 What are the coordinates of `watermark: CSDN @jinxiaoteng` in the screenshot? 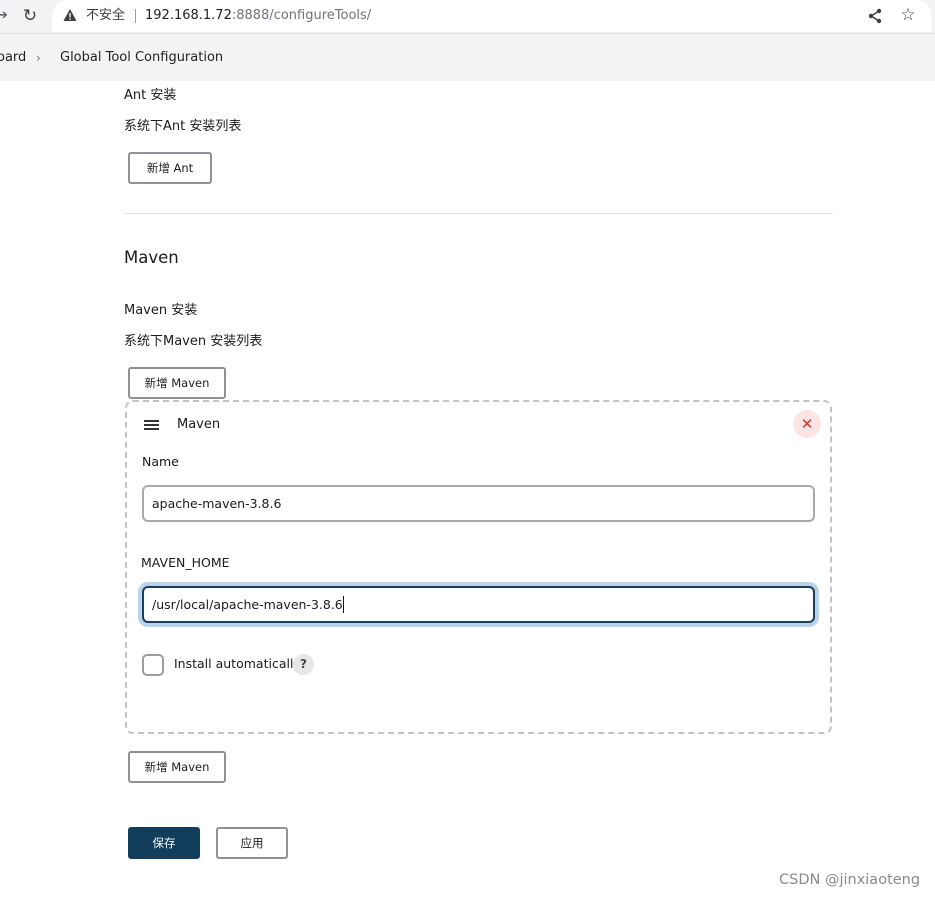 It's located at (850, 880).